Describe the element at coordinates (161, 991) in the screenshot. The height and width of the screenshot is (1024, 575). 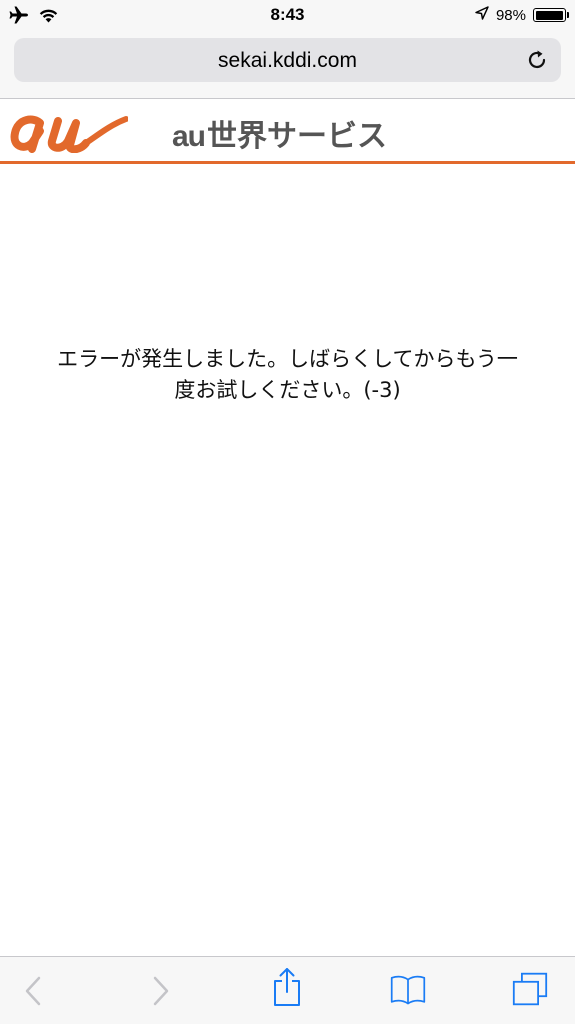
I see `forward-icon` at that location.